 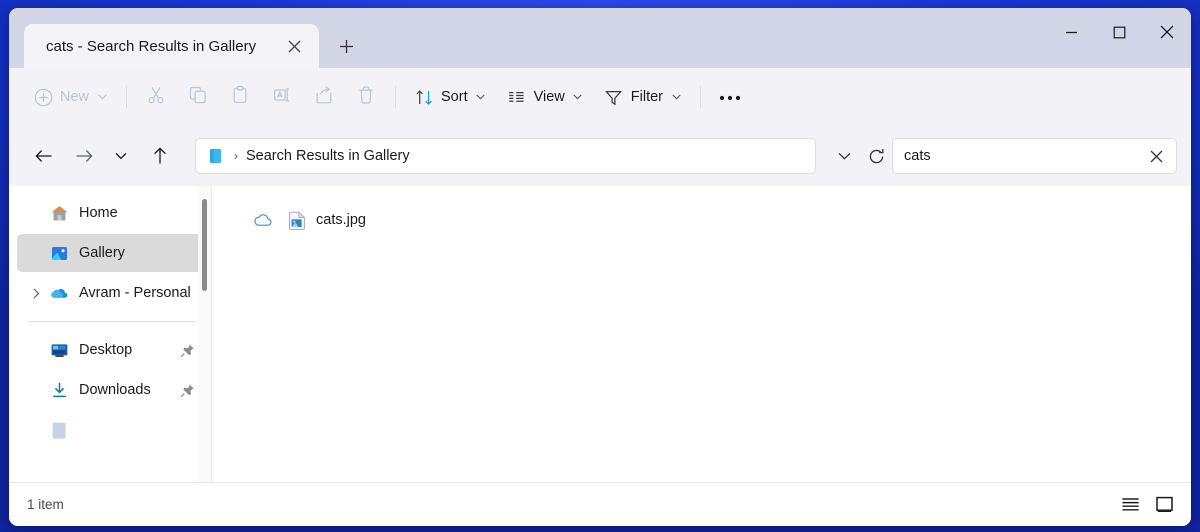 I want to click on maximize-icon, so click(x=1119, y=32).